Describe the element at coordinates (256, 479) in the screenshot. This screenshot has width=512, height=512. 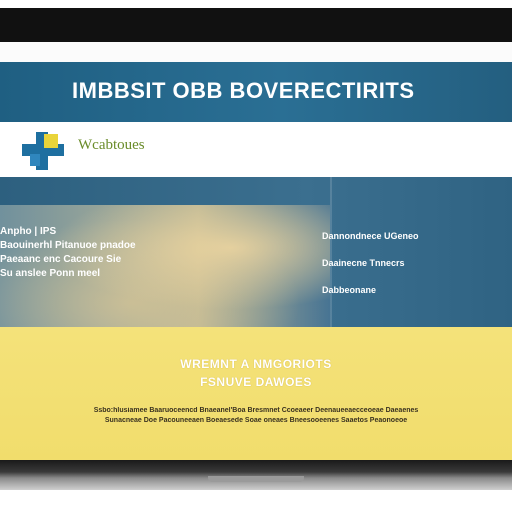
I see `laptop-hinge-notch` at that location.